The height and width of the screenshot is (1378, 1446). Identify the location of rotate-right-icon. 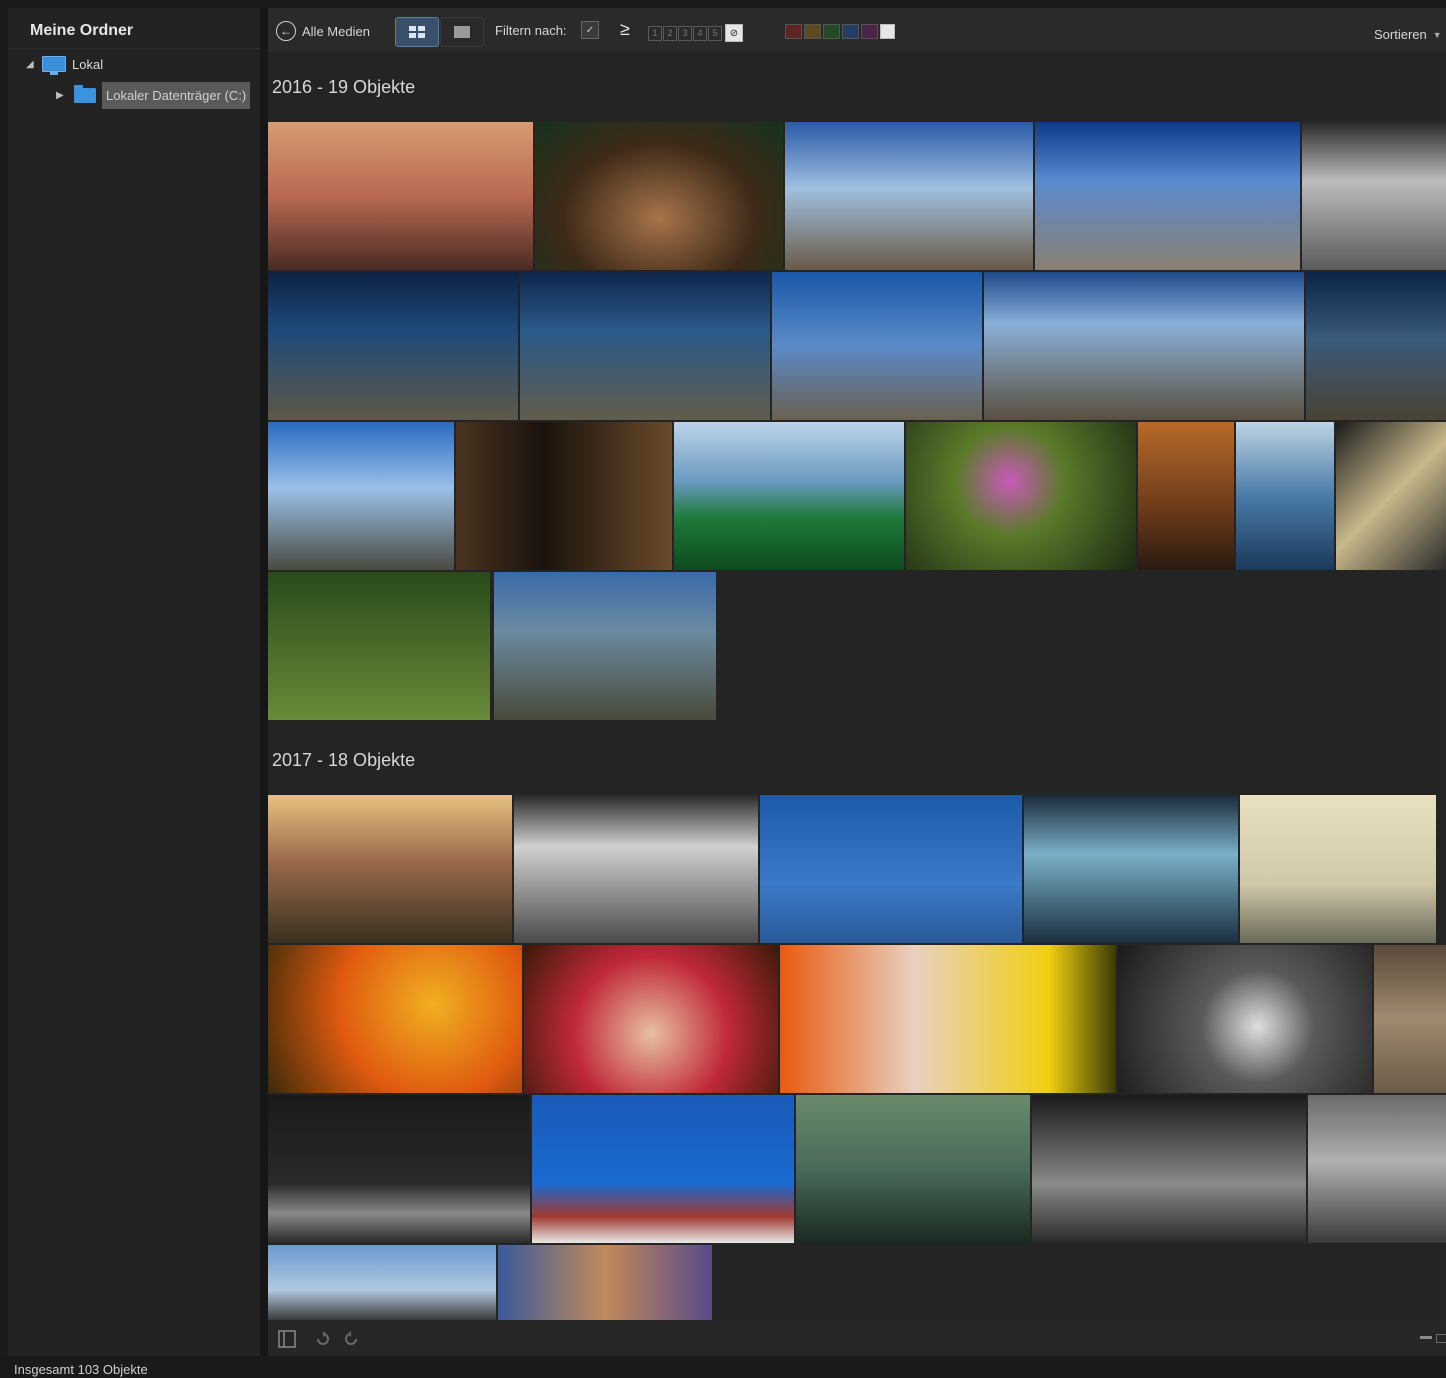
(351, 1339).